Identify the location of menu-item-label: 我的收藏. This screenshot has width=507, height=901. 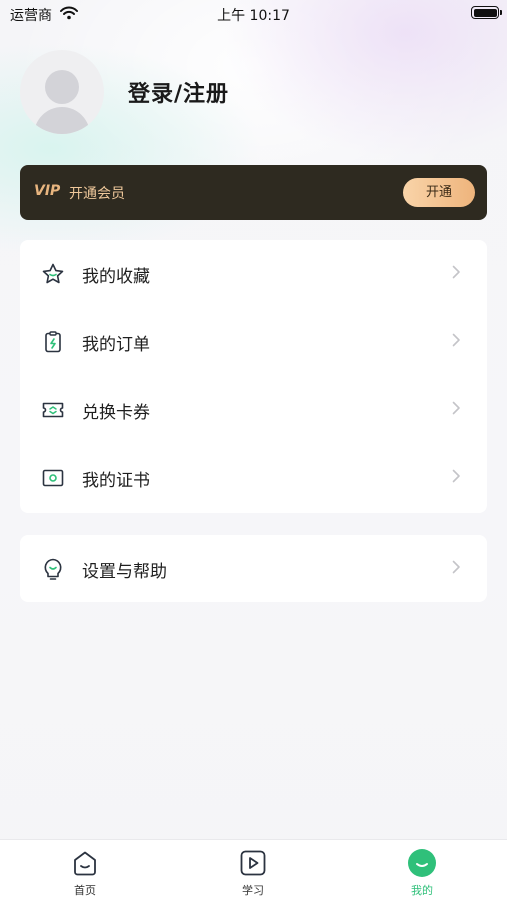
(116, 277).